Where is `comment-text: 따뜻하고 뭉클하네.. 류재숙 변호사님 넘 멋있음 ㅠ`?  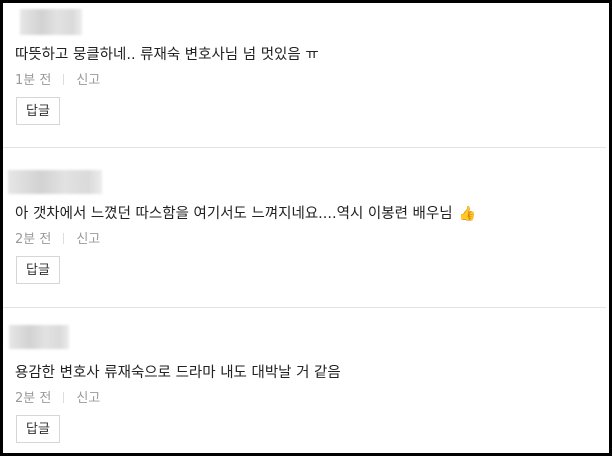
comment-text: 따뜻하고 뭉클하네.. 류재숙 변호사님 넘 멋있음 ㅠ is located at coordinates (167, 55).